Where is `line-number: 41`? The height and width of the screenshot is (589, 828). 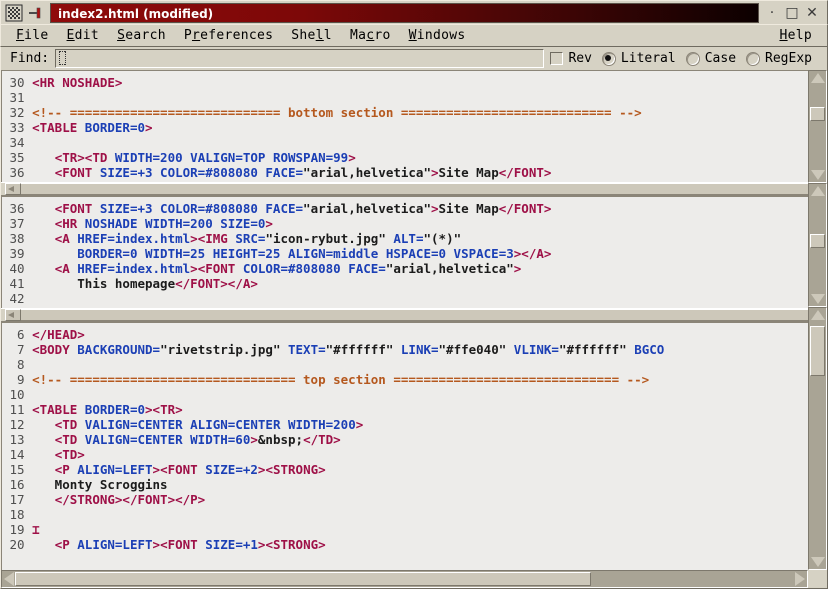
line-number: 41 is located at coordinates (17, 283).